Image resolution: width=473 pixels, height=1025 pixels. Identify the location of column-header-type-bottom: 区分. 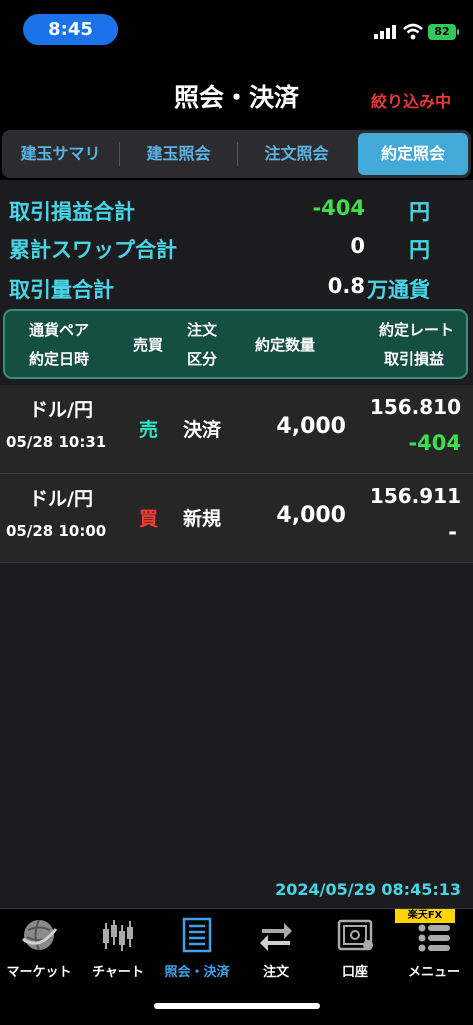
(202, 359).